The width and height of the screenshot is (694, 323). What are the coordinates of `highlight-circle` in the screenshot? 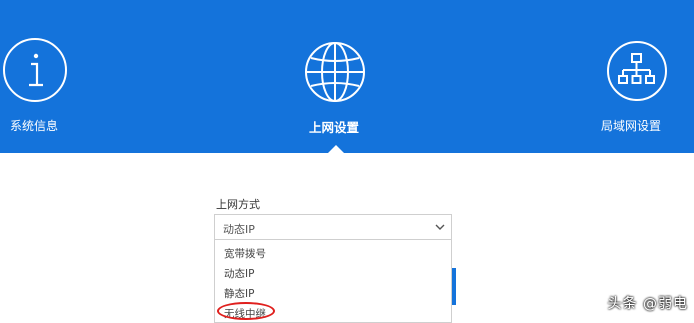 It's located at (246, 311).